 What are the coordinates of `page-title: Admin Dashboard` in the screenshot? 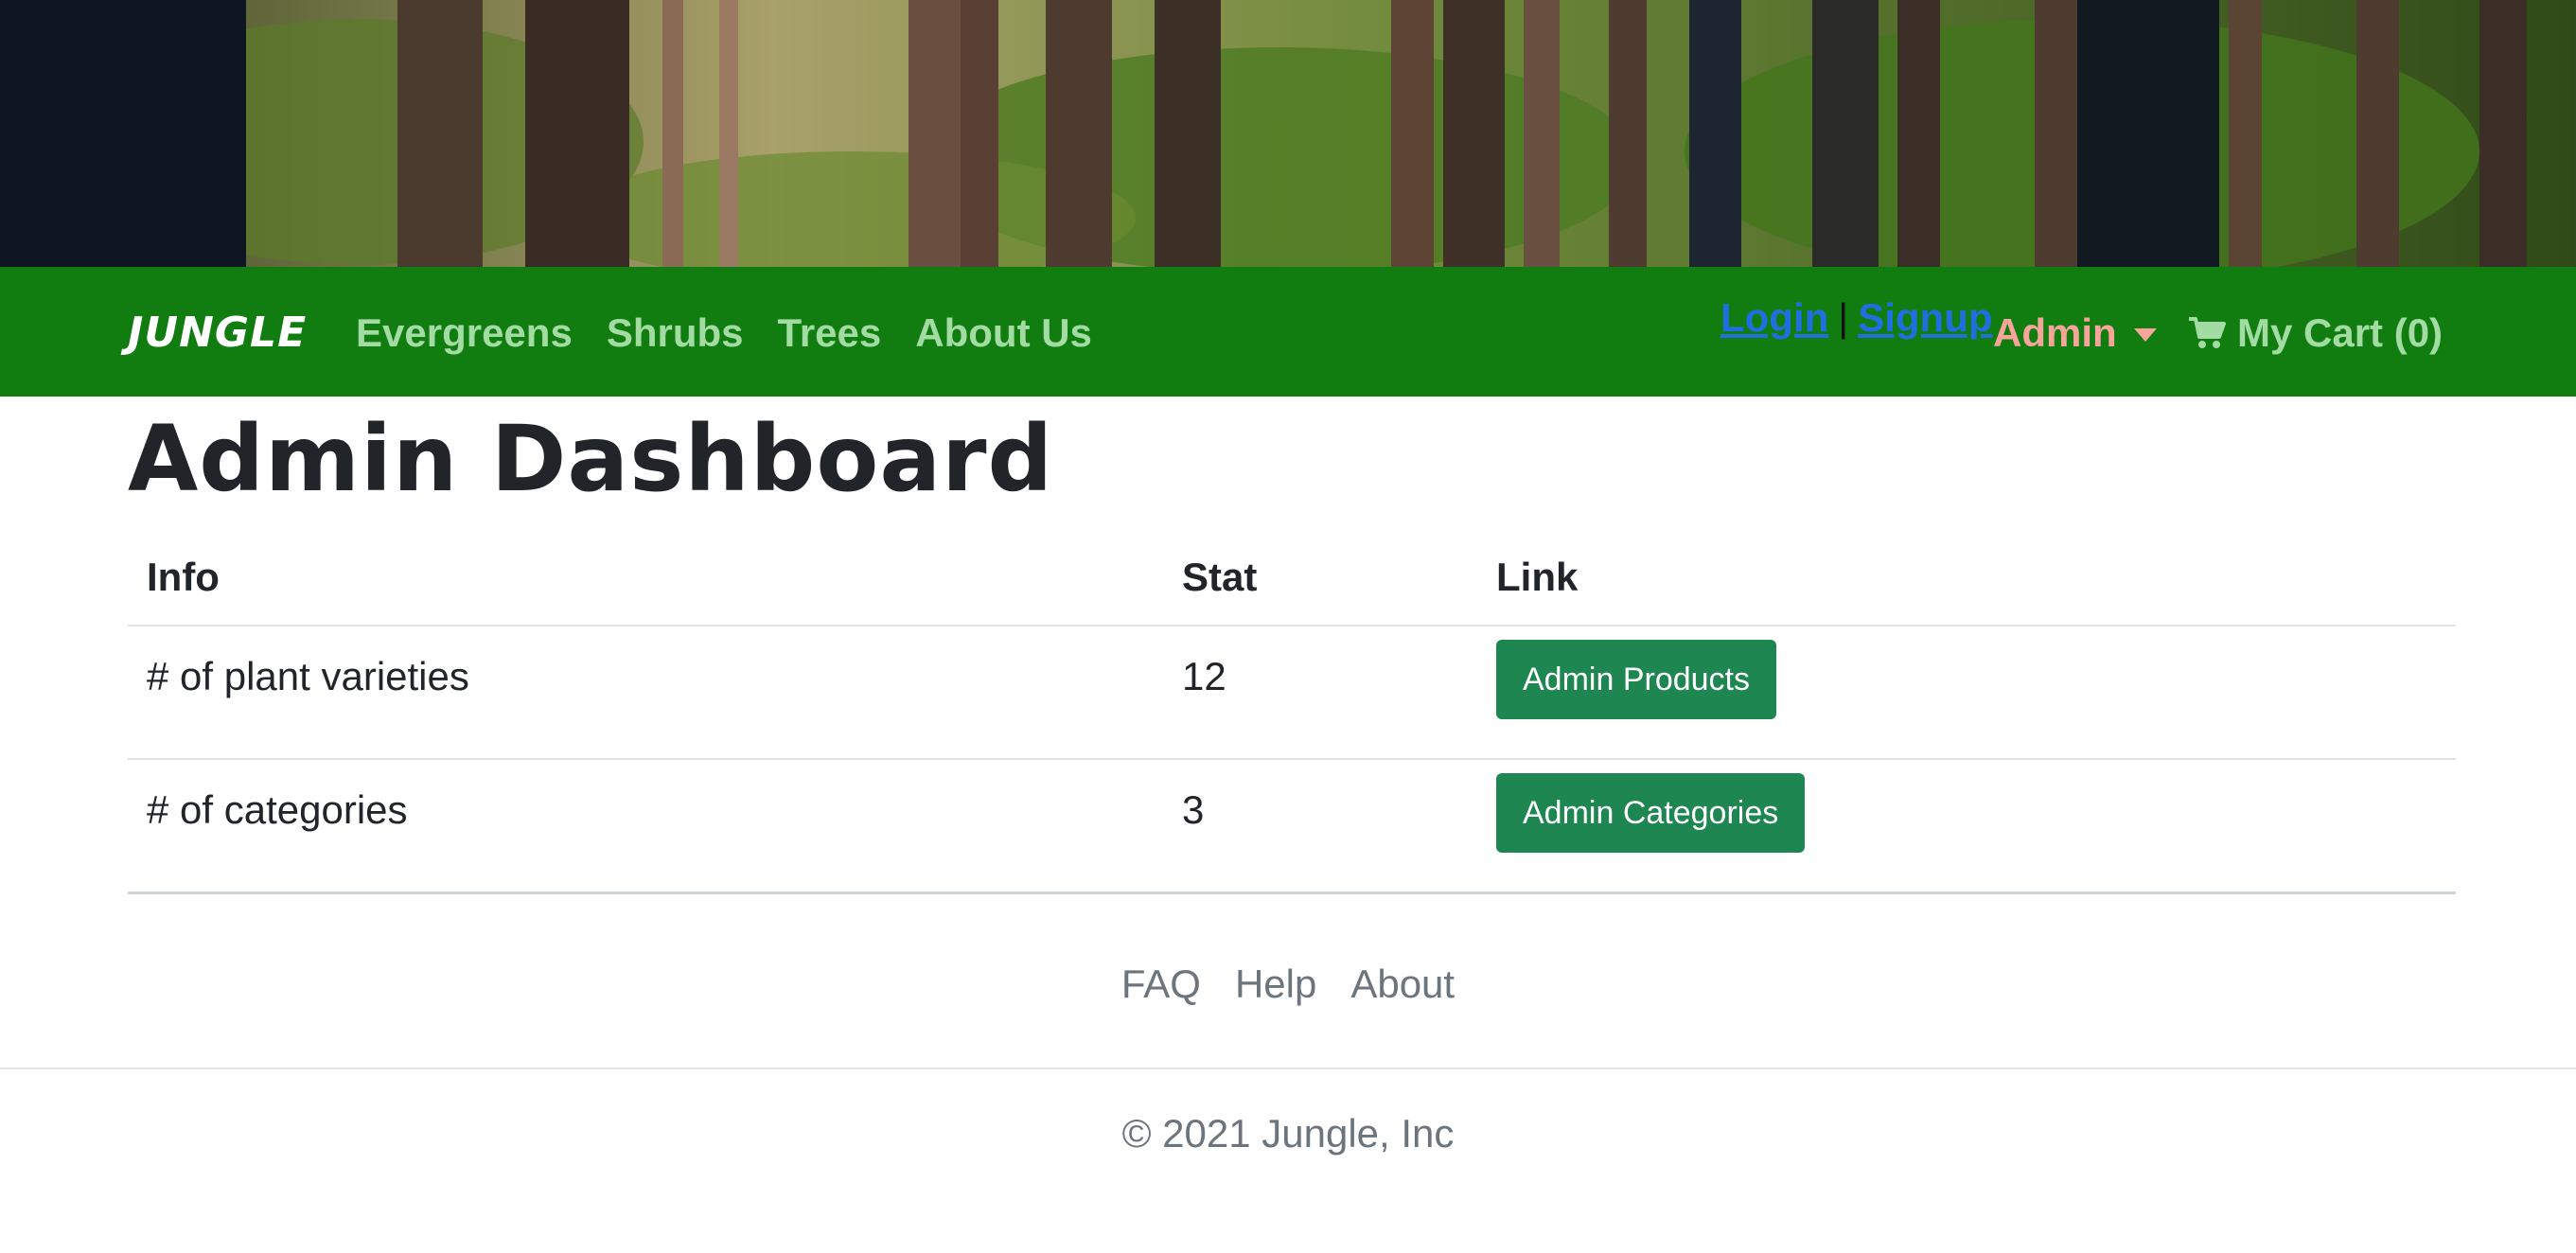 It's located at (591, 459).